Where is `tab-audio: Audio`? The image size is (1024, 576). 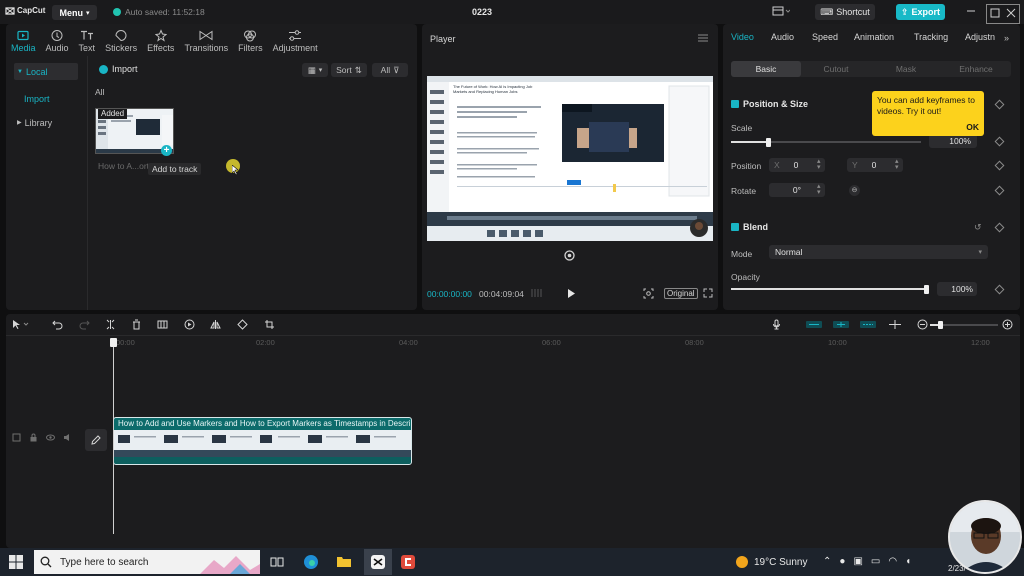
tab-audio: Audio is located at coordinates (57, 40).